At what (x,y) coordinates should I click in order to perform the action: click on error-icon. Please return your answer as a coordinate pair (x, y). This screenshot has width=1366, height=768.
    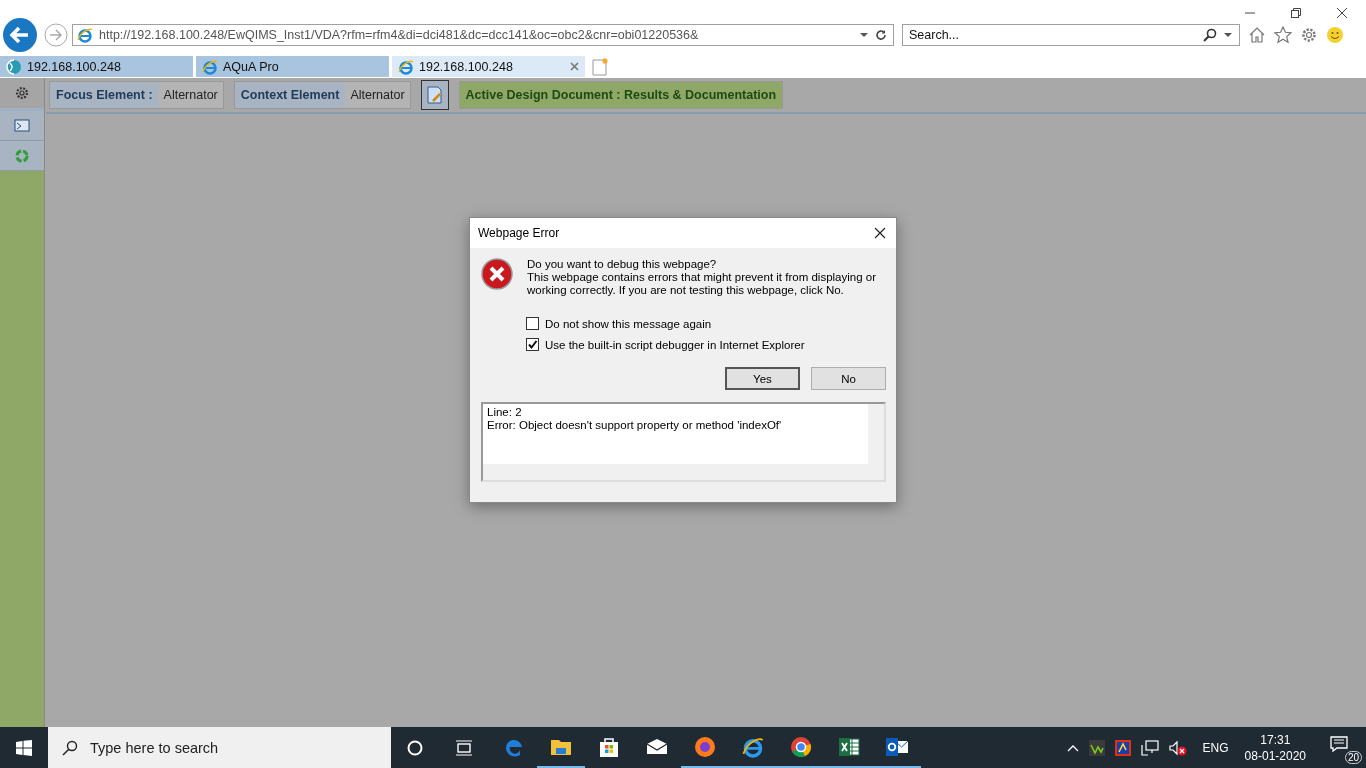
    Looking at the image, I should click on (497, 274).